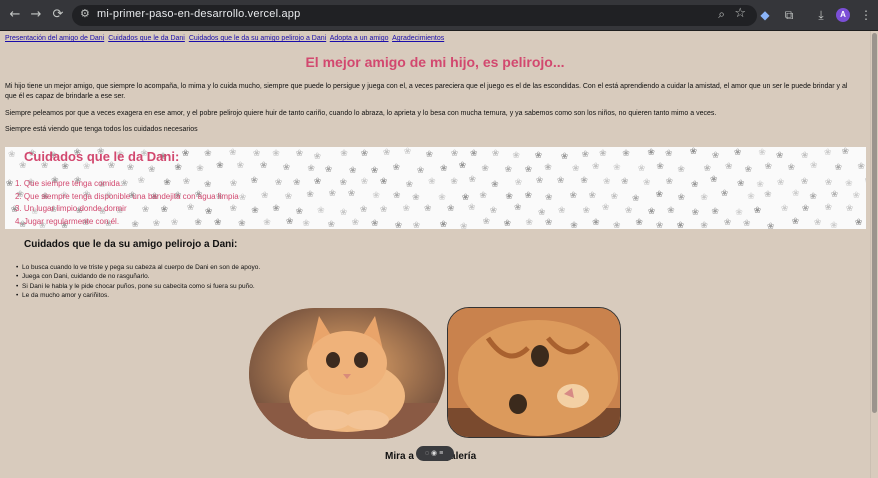  I want to click on nav-link-agradecimientos: Agradecimientos, so click(418, 38).